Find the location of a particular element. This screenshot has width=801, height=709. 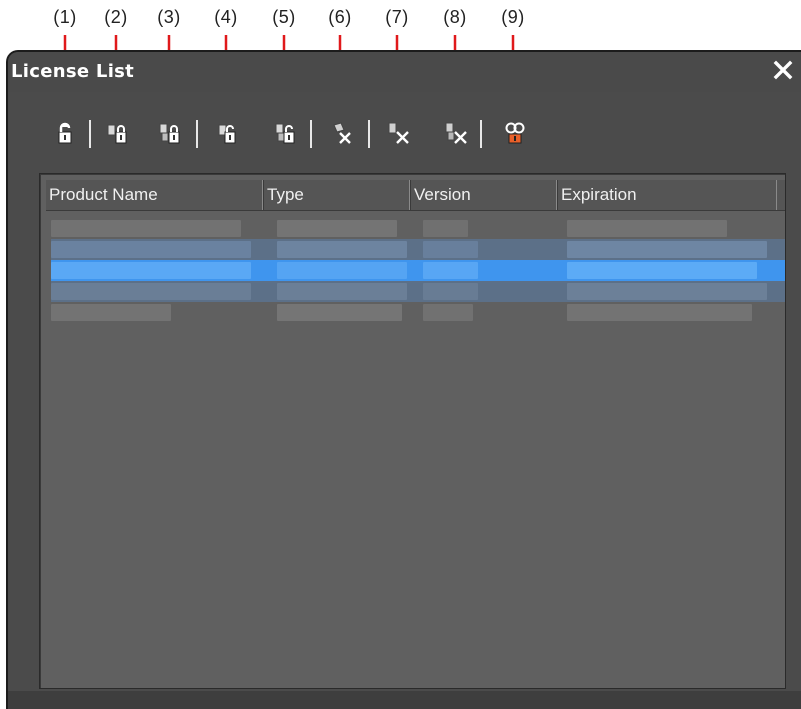

window-bottom-bar is located at coordinates (404, 700).